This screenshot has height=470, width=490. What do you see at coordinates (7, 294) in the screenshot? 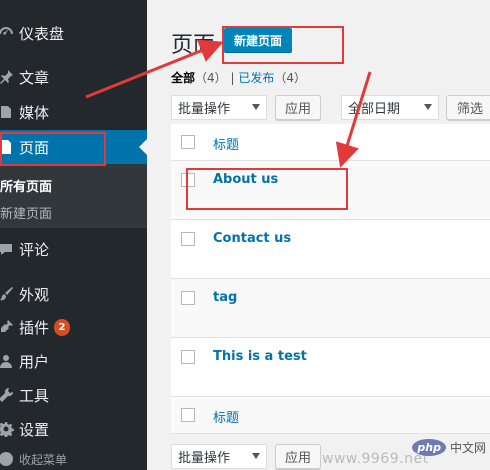
I see `brush-icon` at bounding box center [7, 294].